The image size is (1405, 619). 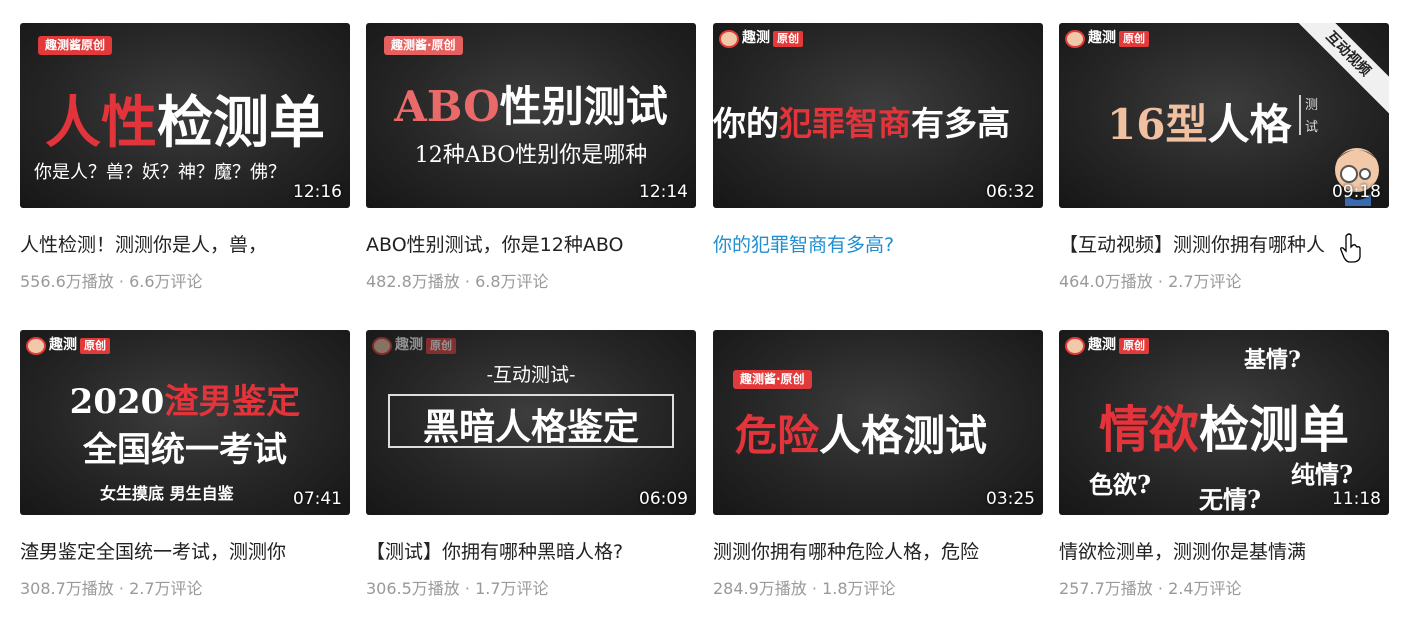 What do you see at coordinates (530, 427) in the screenshot?
I see `thumb-title: 黑暗人格鉴定` at bounding box center [530, 427].